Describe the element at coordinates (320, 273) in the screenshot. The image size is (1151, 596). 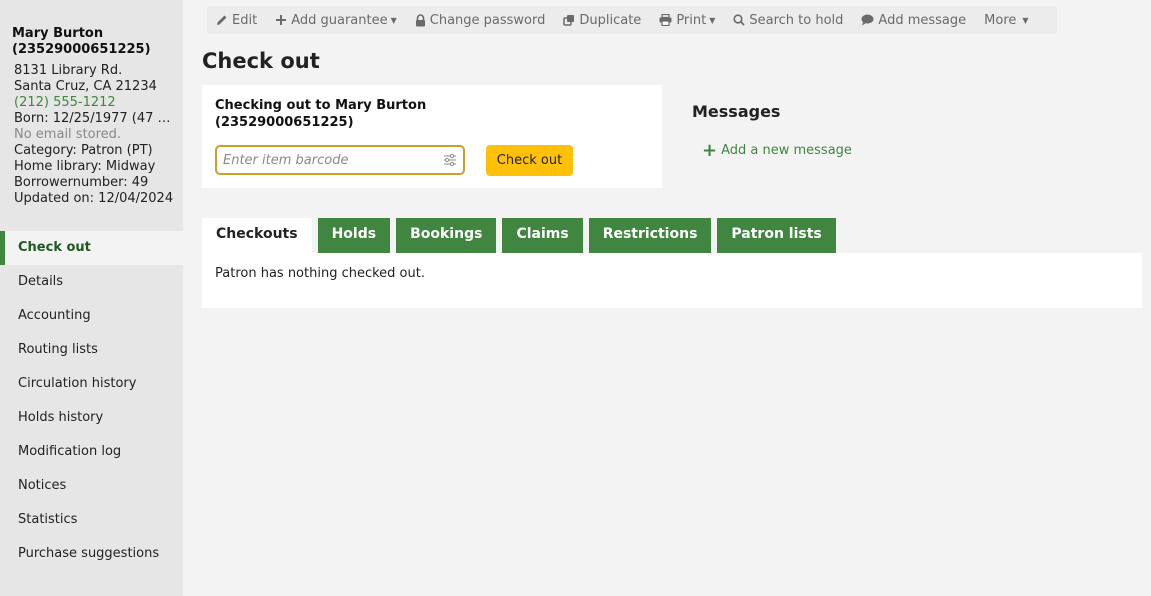
I see `empty-checkouts-message: Patron has nothing checked out.` at that location.